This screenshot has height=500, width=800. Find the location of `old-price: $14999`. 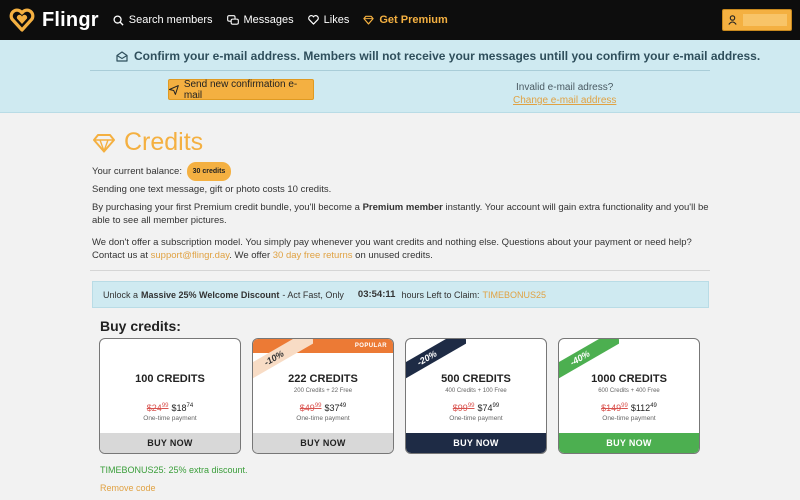

old-price: $14999 is located at coordinates (614, 408).